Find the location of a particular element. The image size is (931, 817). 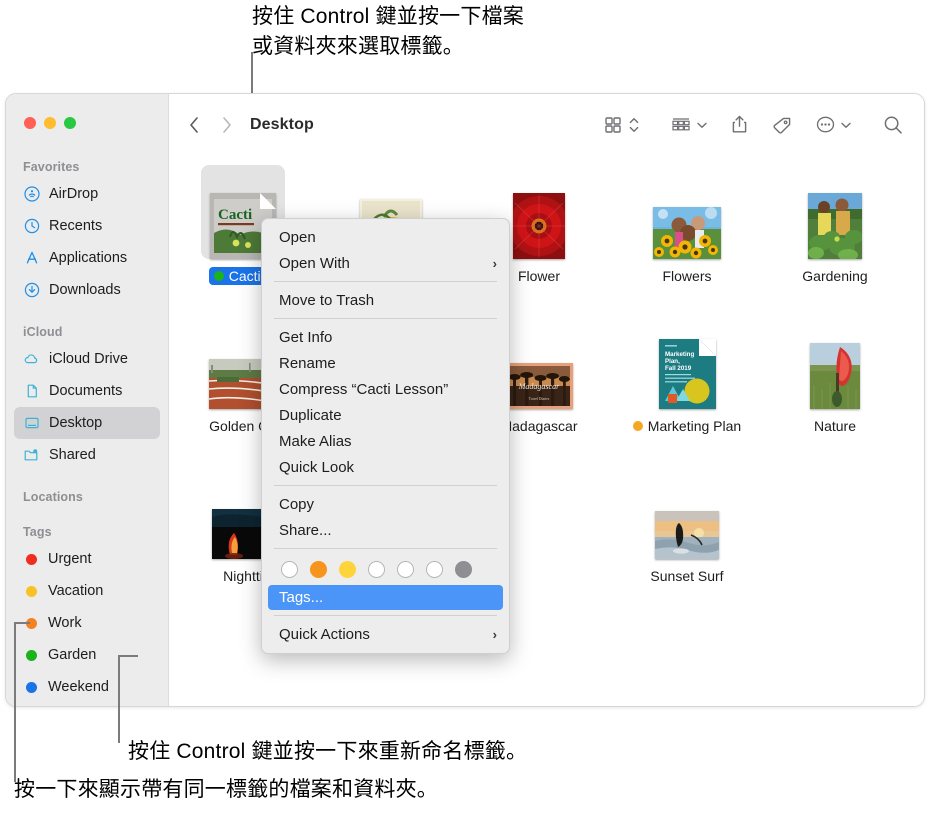

icon-view-button is located at coordinates (613, 125).